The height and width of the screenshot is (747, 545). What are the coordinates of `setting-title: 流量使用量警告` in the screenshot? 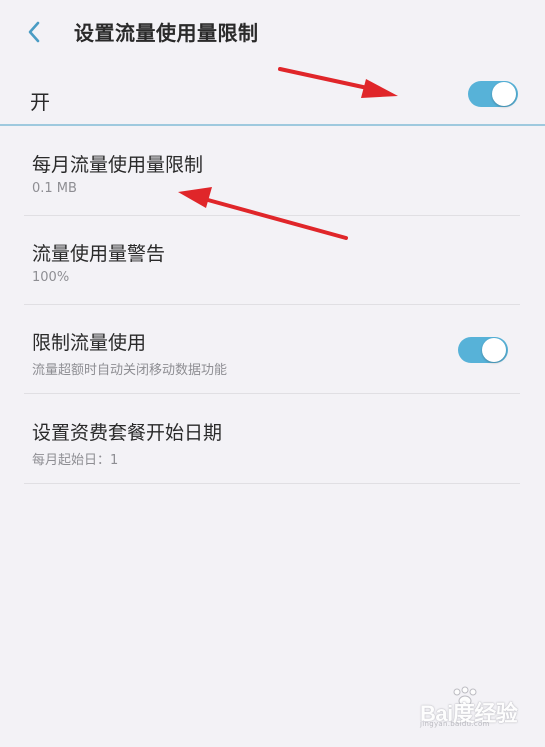 It's located at (99, 254).